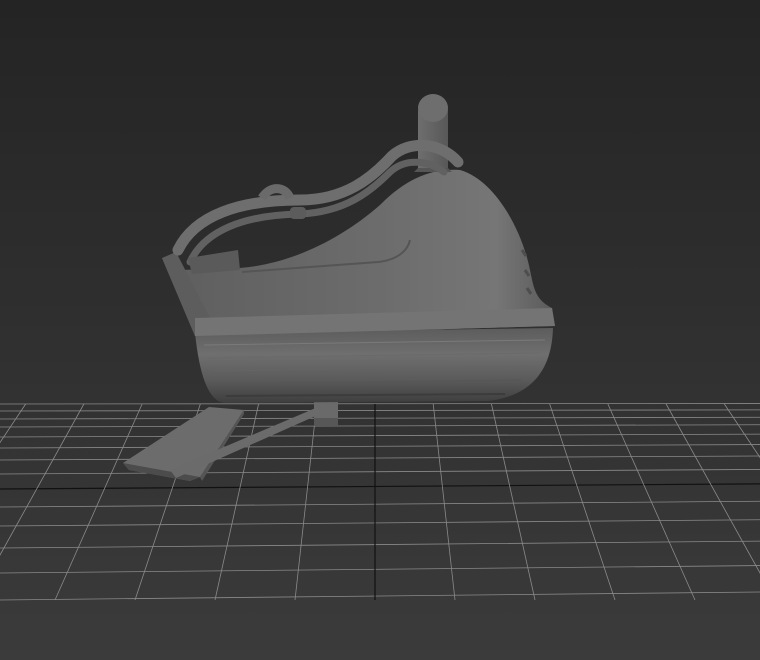 This screenshot has width=760, height=660. I want to click on iron-hull, so click(374, 365).